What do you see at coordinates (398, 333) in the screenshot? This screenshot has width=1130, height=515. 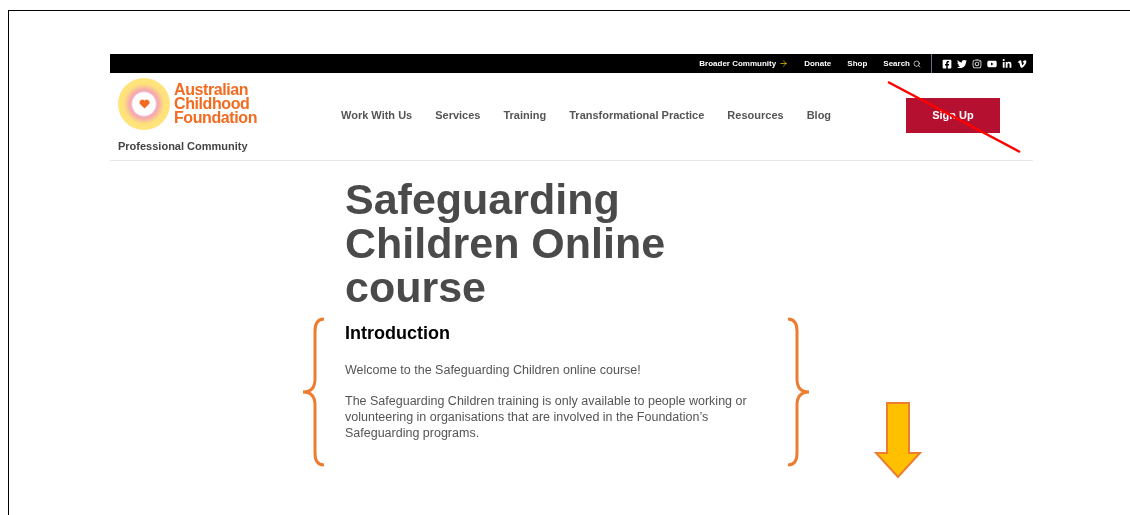 I see `section-heading: Introduction` at bounding box center [398, 333].